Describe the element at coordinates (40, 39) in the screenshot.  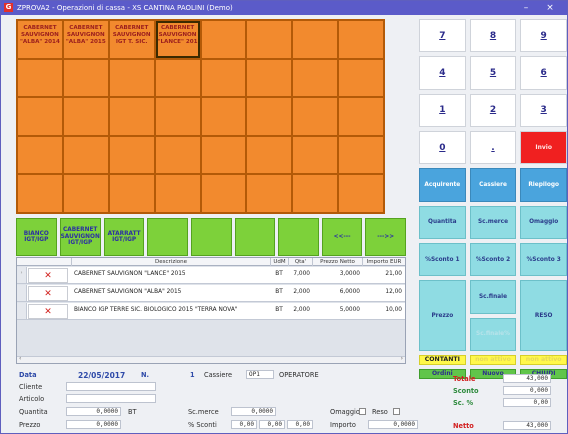
I see `product-button: CABERNET SAUVIGNON "ALBA" 2014` at that location.